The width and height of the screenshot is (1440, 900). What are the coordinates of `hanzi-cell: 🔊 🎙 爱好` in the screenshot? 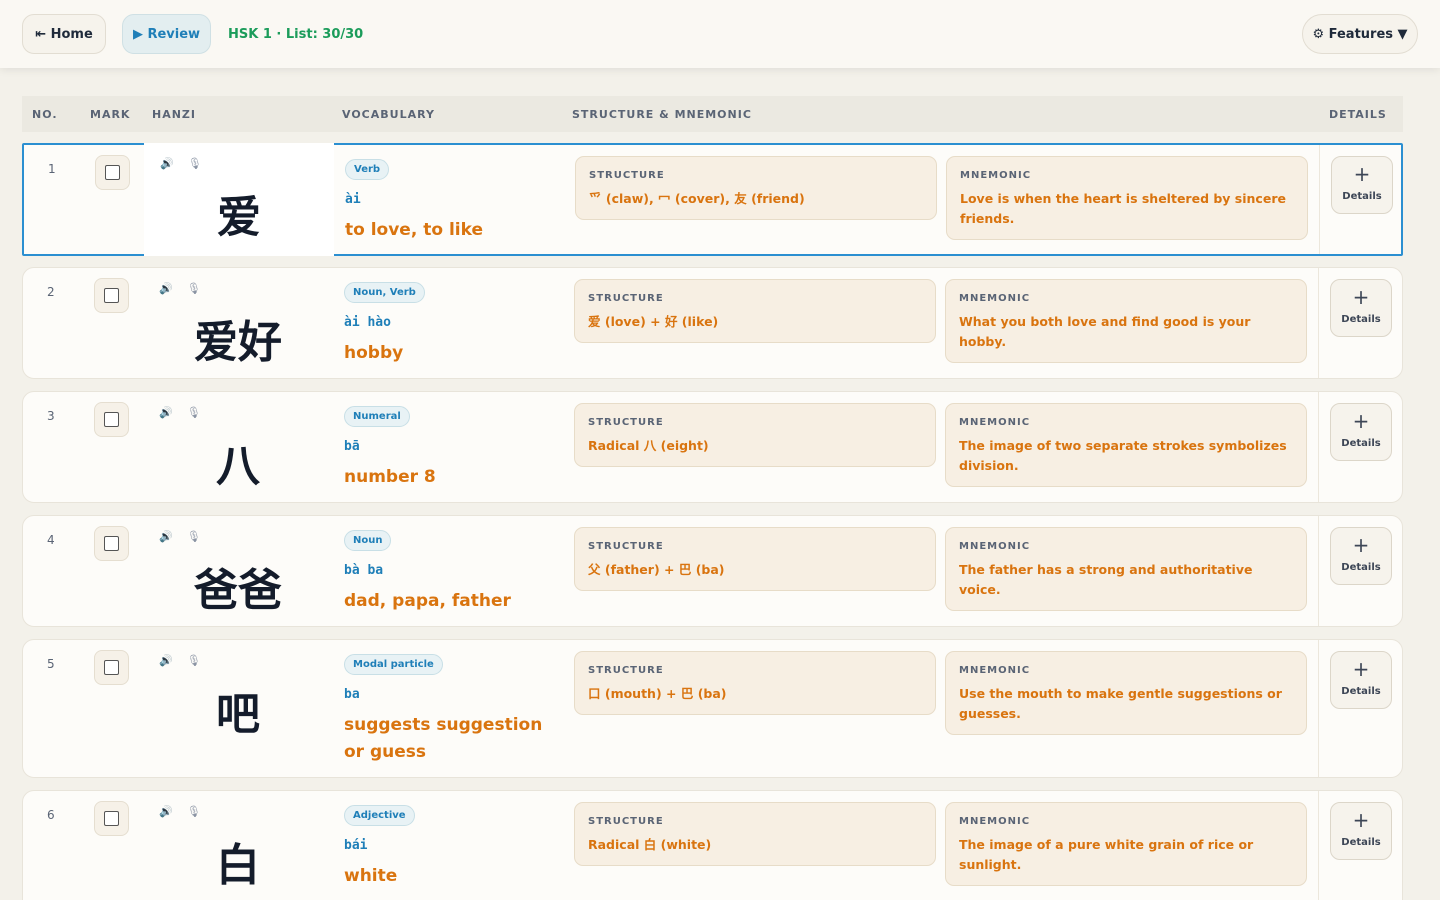 It's located at (238, 323).